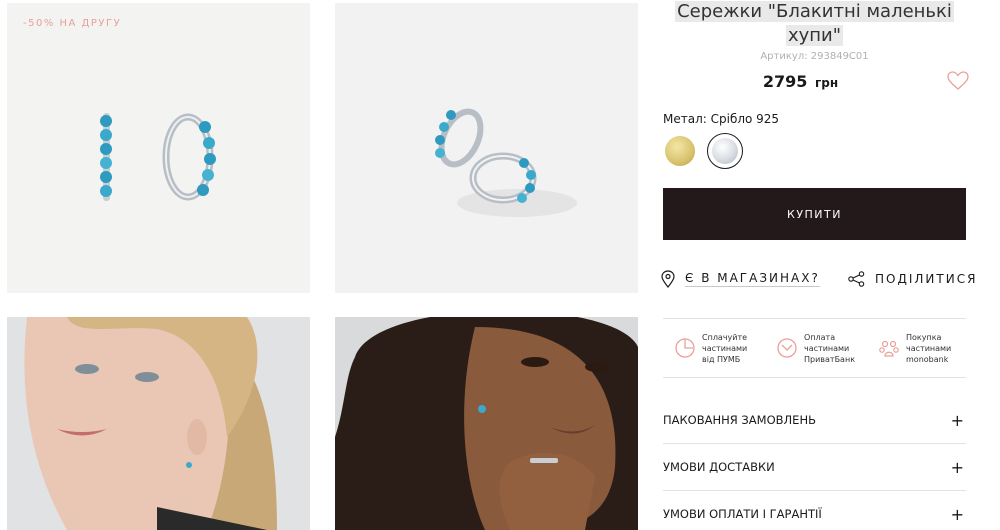 Image resolution: width=1000 pixels, height=530 pixels. I want to click on payment-option-pumb: Сплачуйте частинами від ПУМБ, so click(710, 348).